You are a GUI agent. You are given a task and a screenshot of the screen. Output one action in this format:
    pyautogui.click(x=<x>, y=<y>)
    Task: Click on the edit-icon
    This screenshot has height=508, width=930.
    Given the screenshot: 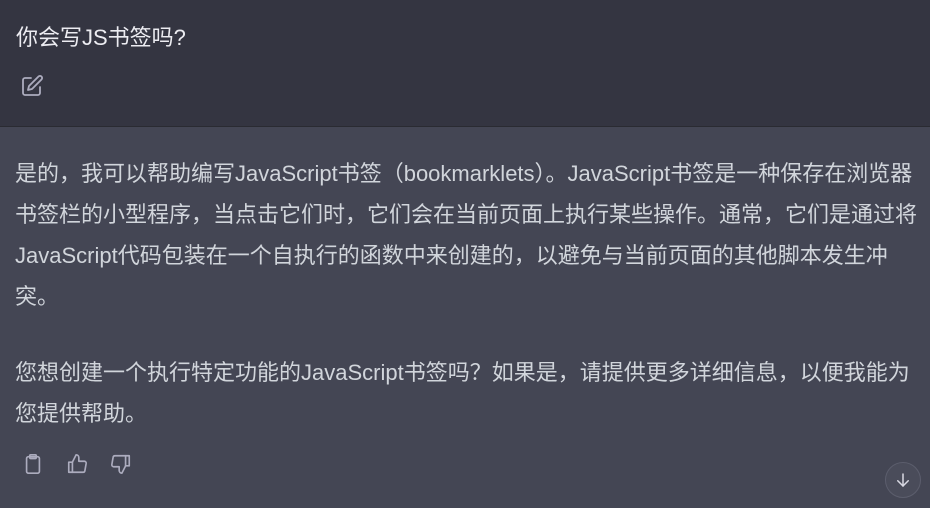 What is the action you would take?
    pyautogui.click(x=32, y=86)
    